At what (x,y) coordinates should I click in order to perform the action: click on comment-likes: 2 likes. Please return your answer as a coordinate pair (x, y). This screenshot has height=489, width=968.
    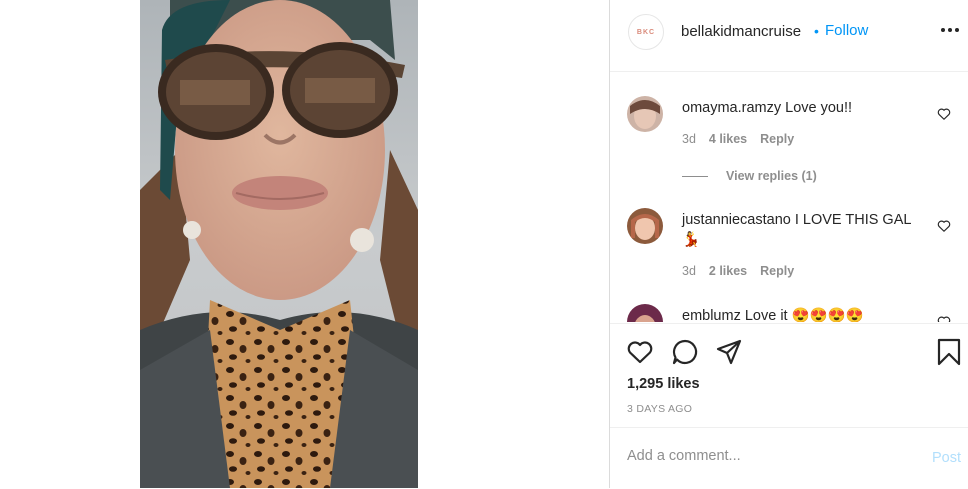
    Looking at the image, I should click on (728, 271).